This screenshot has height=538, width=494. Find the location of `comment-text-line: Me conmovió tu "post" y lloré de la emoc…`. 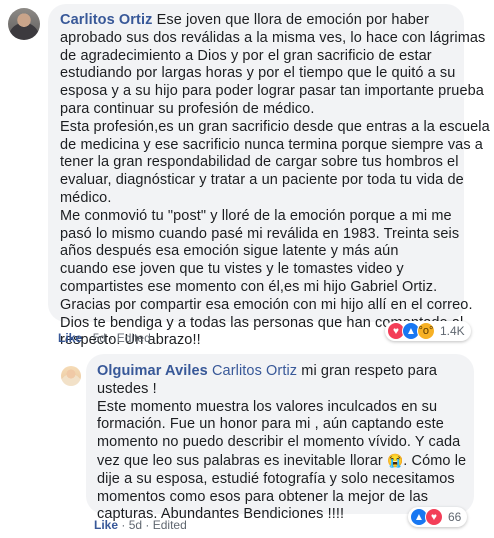

comment-text-line: Me conmovió tu "post" y lloré de la emoc… is located at coordinates (256, 215).